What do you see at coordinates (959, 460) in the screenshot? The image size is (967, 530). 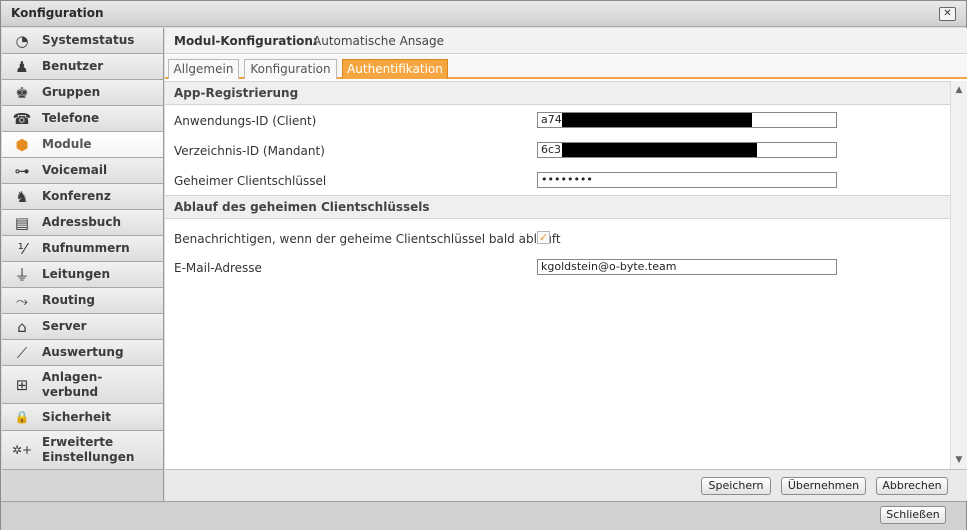 I see `scroll-down-icon: ▼` at bounding box center [959, 460].